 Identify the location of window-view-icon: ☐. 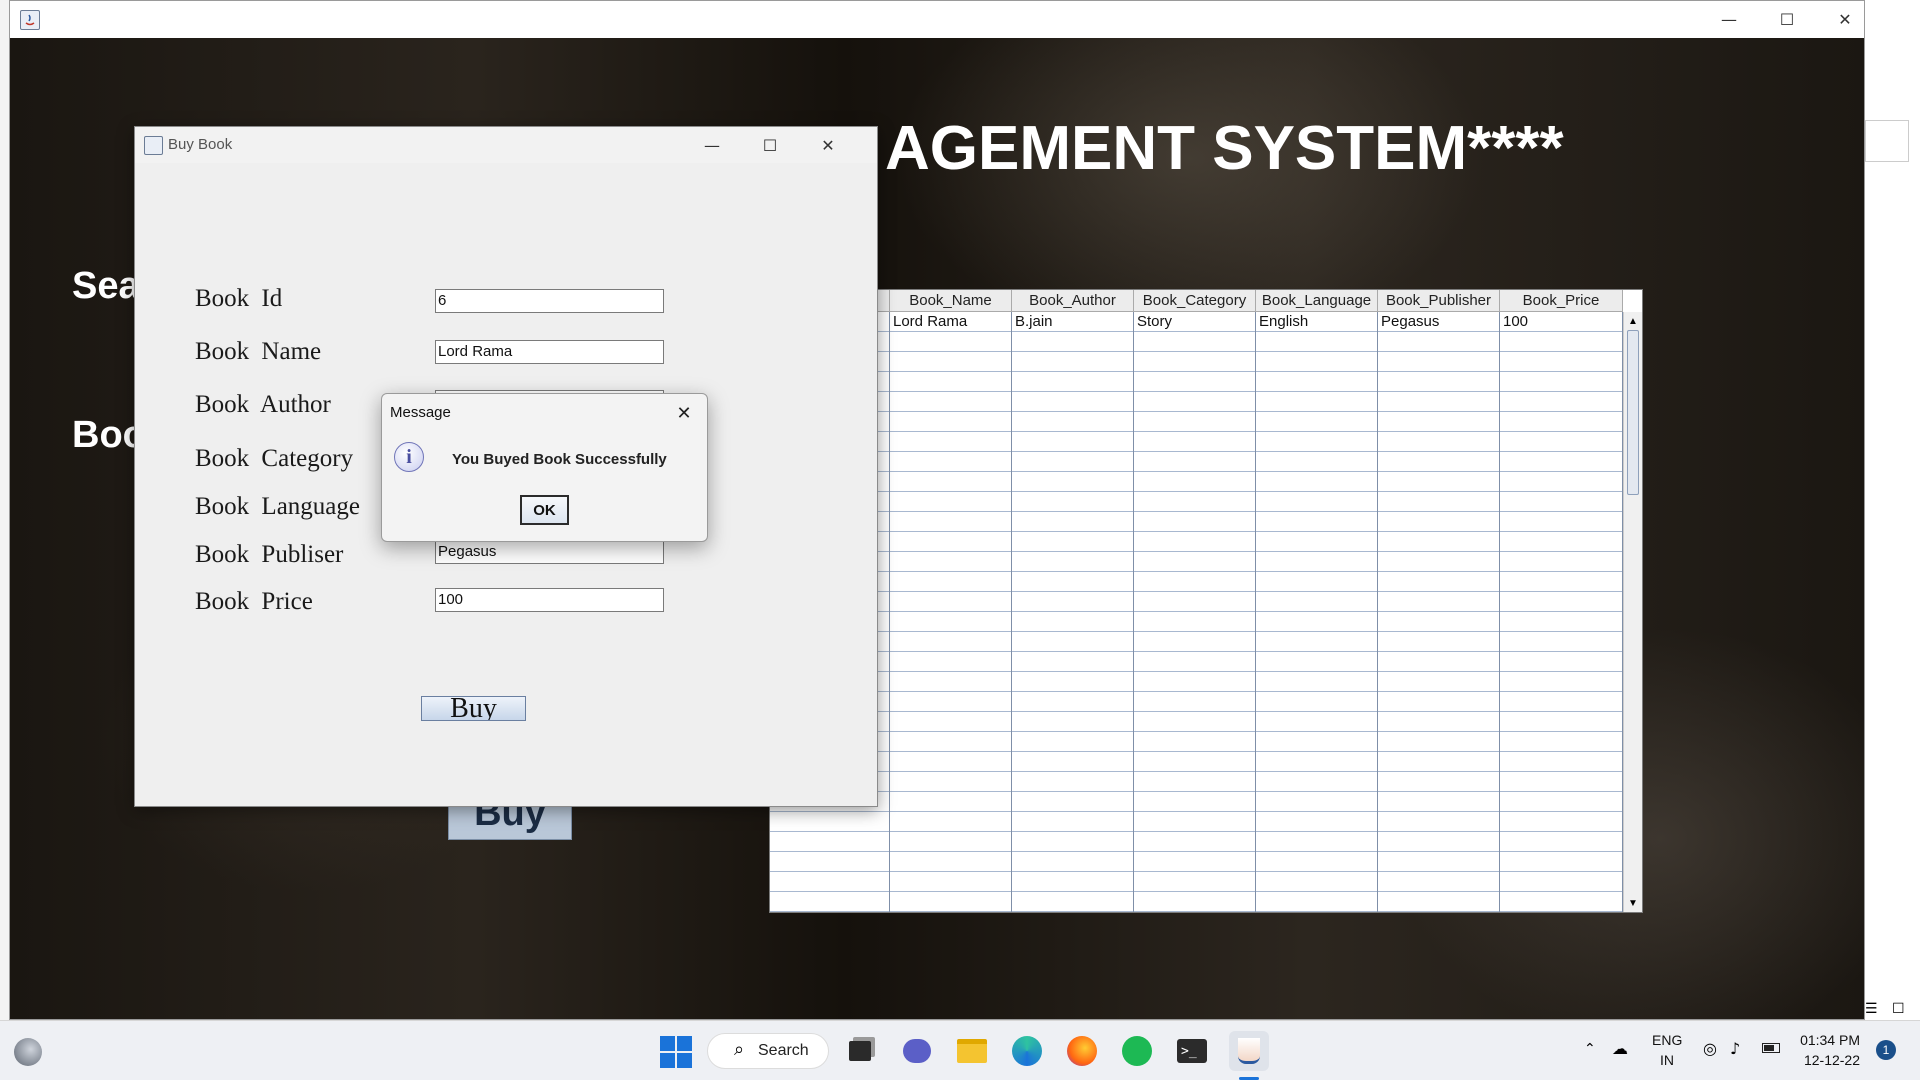
(1900, 1008).